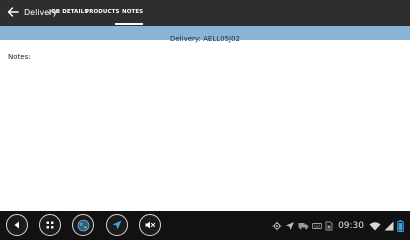 The width and height of the screenshot is (410, 240). Describe the element at coordinates (132, 12) in the screenshot. I see `tab-notes: NOTES` at that location.